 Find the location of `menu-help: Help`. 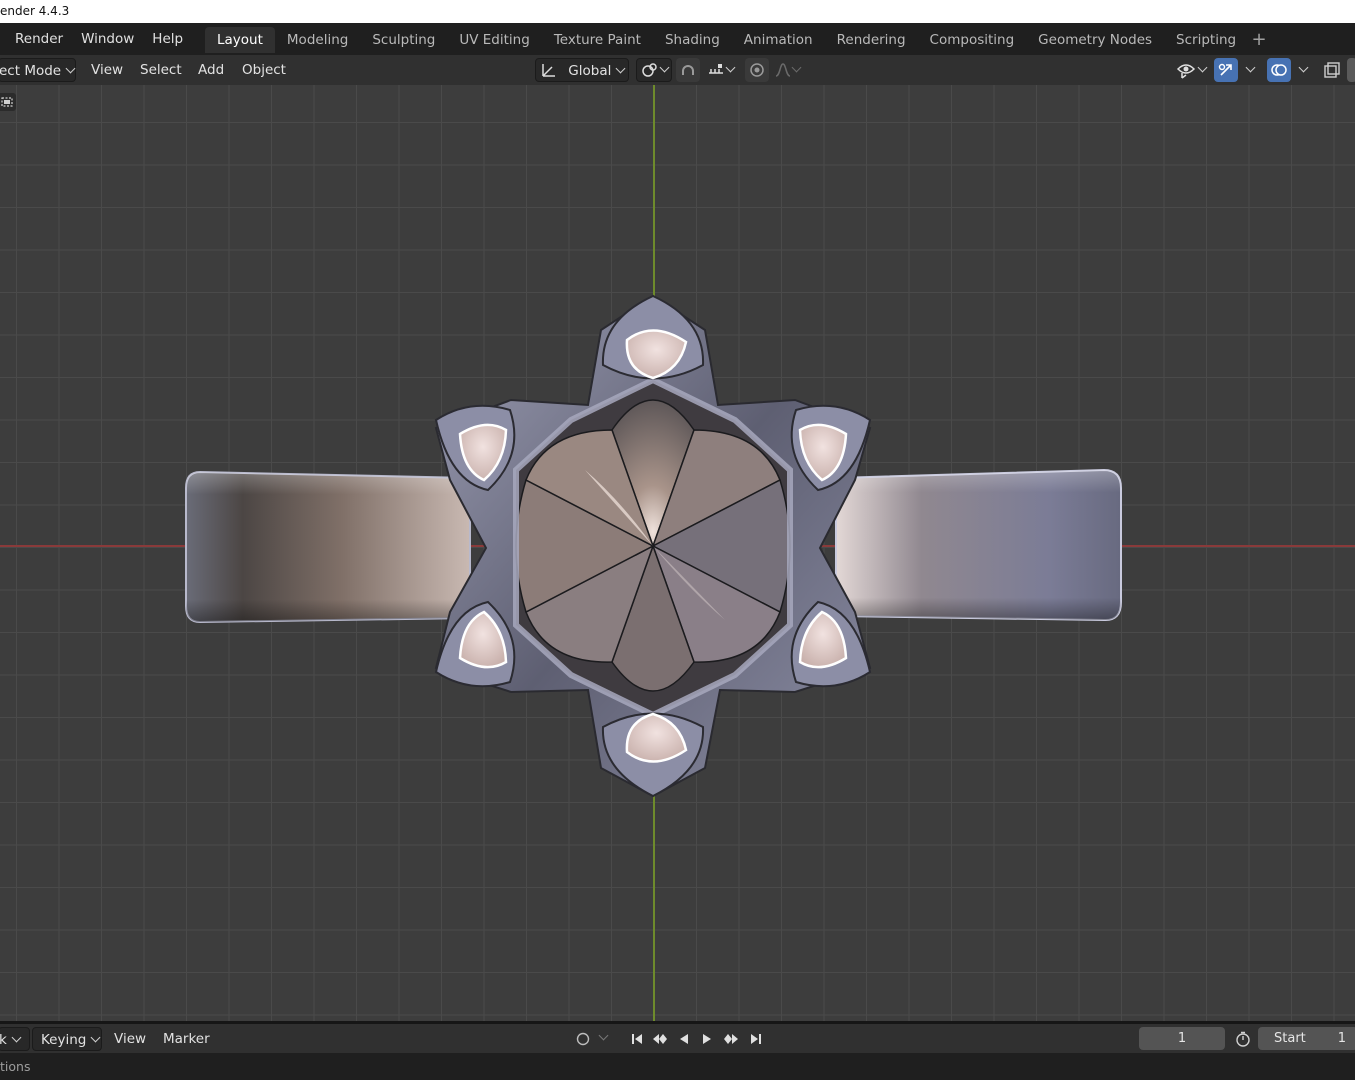

menu-help: Help is located at coordinates (167, 39).